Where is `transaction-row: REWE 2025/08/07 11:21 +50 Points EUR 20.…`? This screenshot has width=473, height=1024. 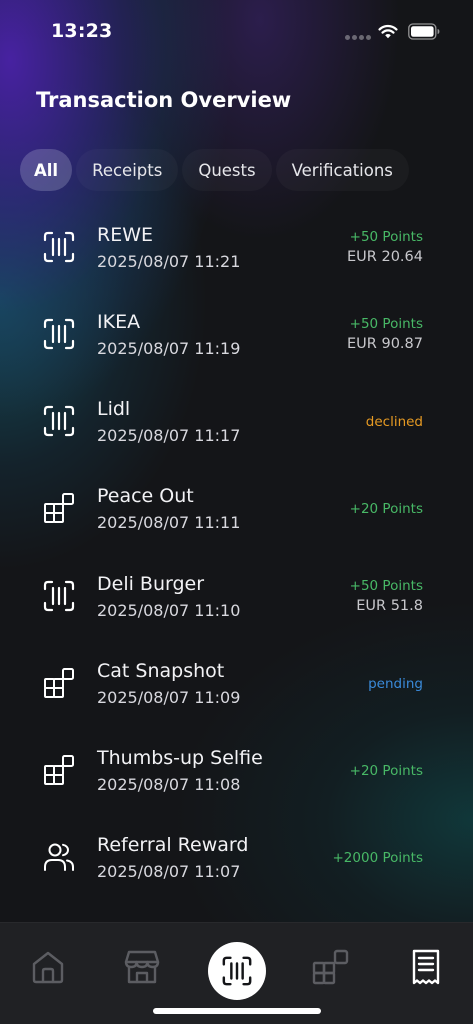 transaction-row: REWE 2025/08/07 11:21 +50 Points EUR 20.… is located at coordinates (236, 248).